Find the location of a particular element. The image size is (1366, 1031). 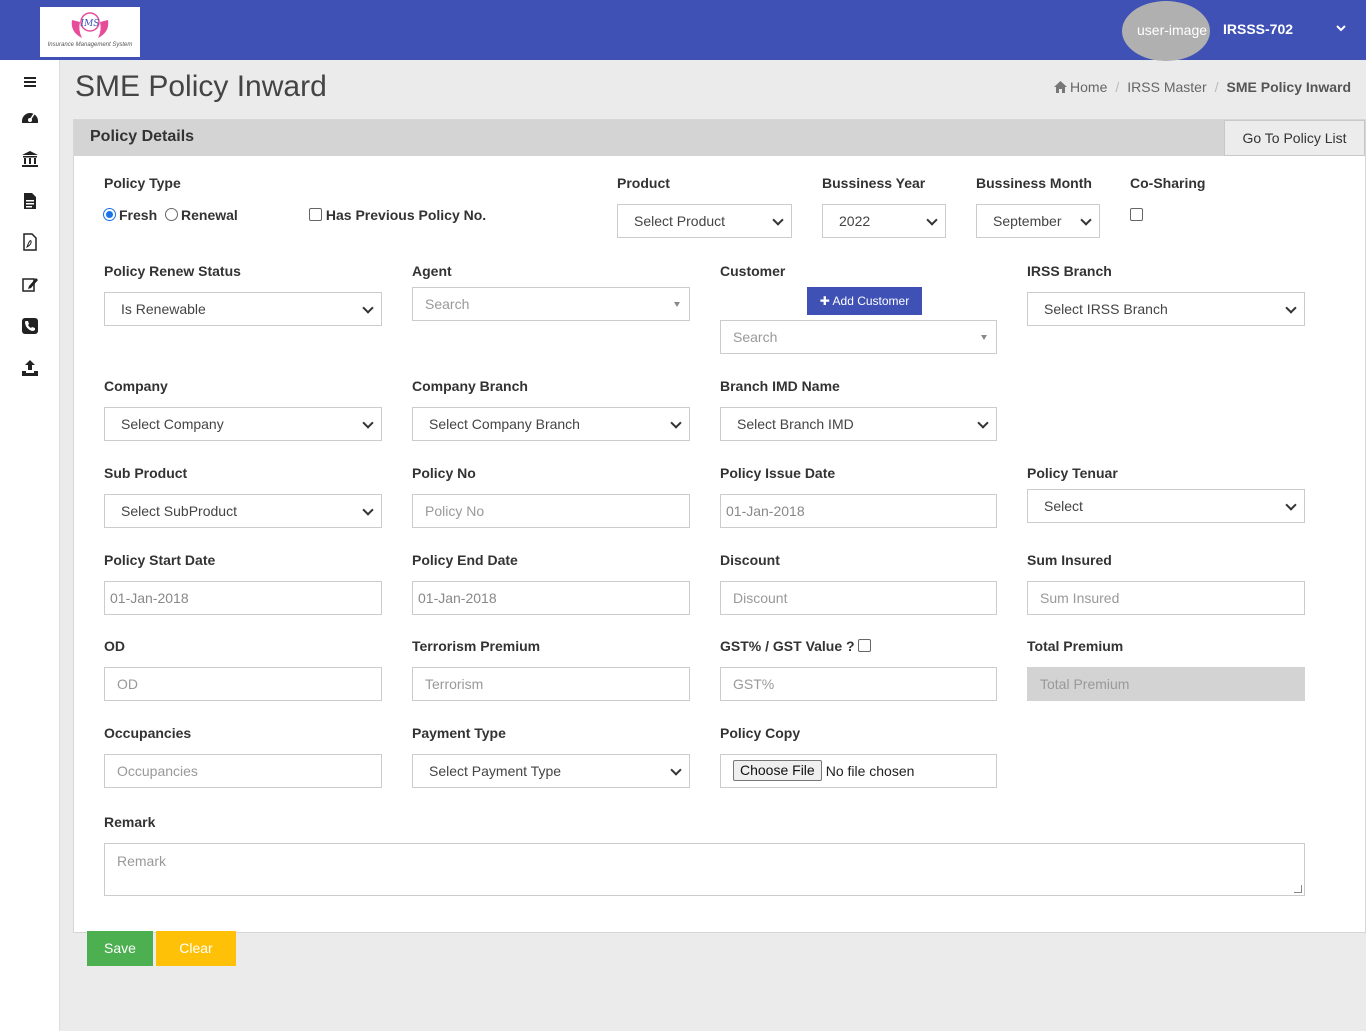

discount-label: Discount is located at coordinates (750, 560).